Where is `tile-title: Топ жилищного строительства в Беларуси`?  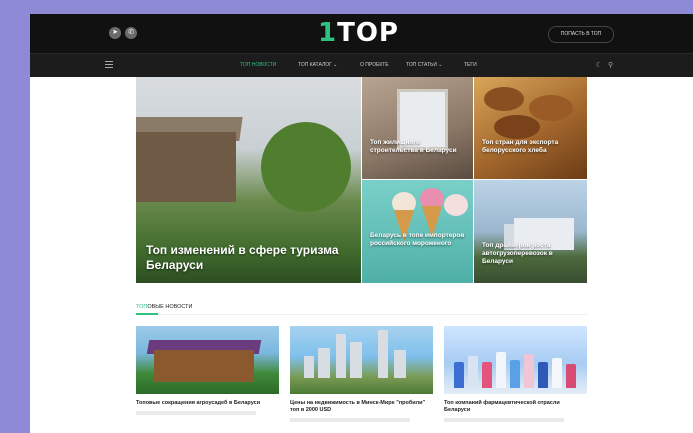 tile-title: Топ жилищного строительства в Беларуси is located at coordinates (417, 147).